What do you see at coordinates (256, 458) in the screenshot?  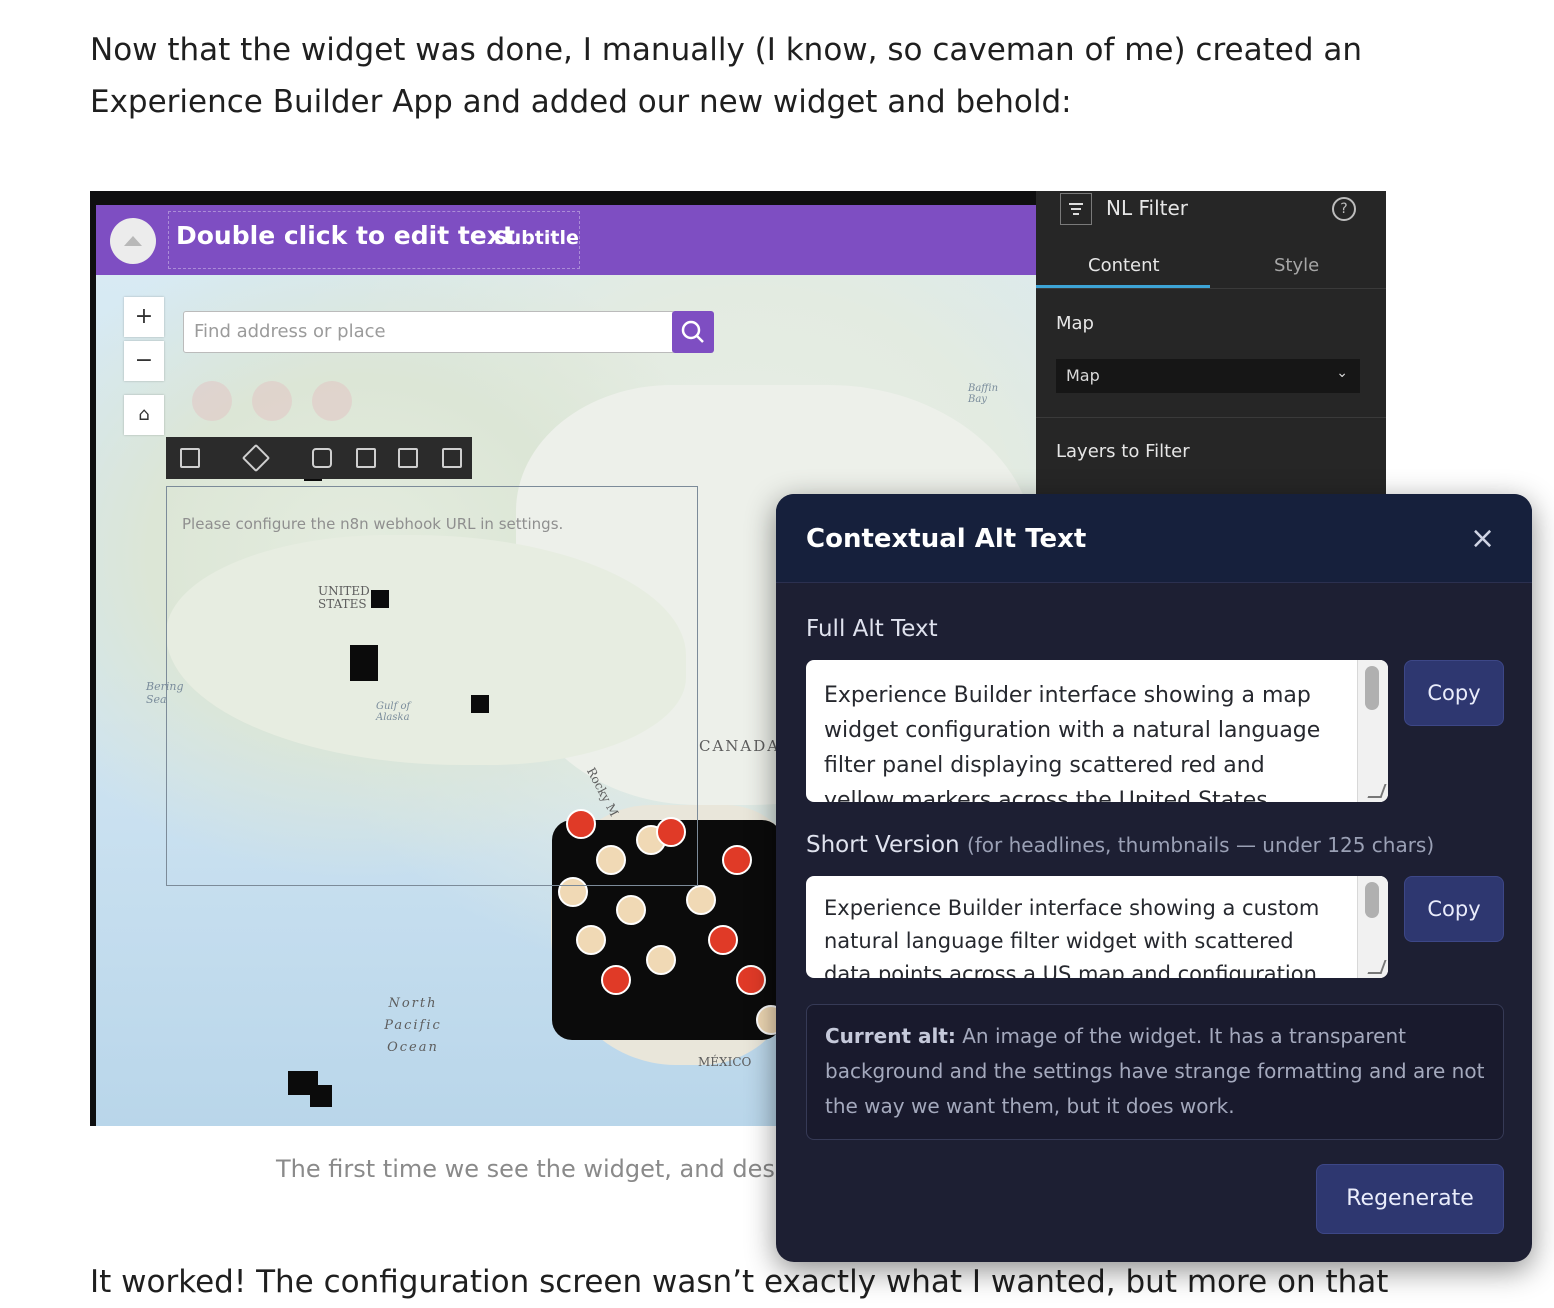 I see `layers-icon` at bounding box center [256, 458].